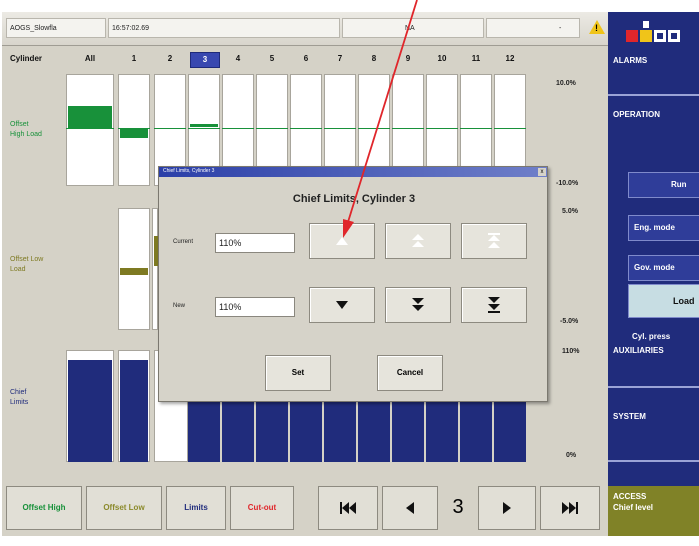  Describe the element at coordinates (255, 307) in the screenshot. I see `new-value-field: 110%` at that location.